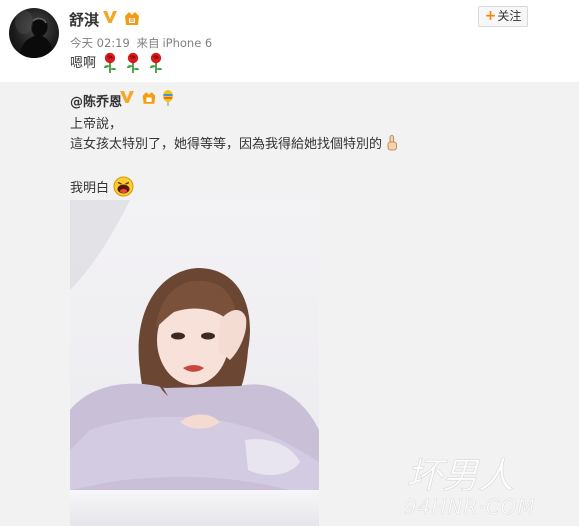  I want to click on follow-label: 关注, so click(509, 16).